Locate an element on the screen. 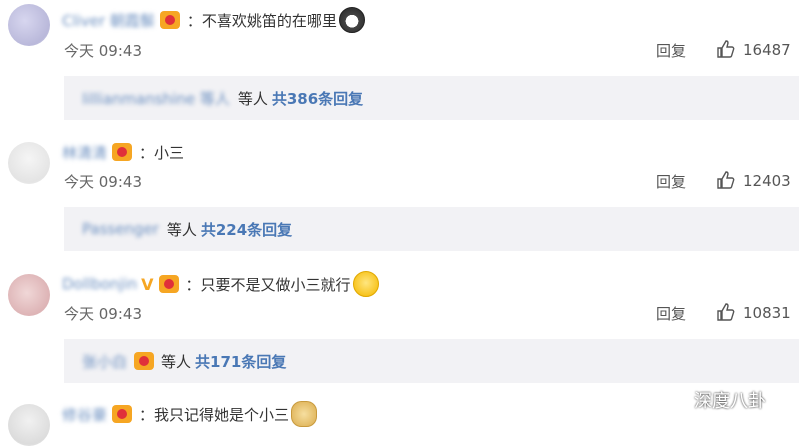 The image size is (799, 446). reply-count-link: 共224条回复 is located at coordinates (246, 229).